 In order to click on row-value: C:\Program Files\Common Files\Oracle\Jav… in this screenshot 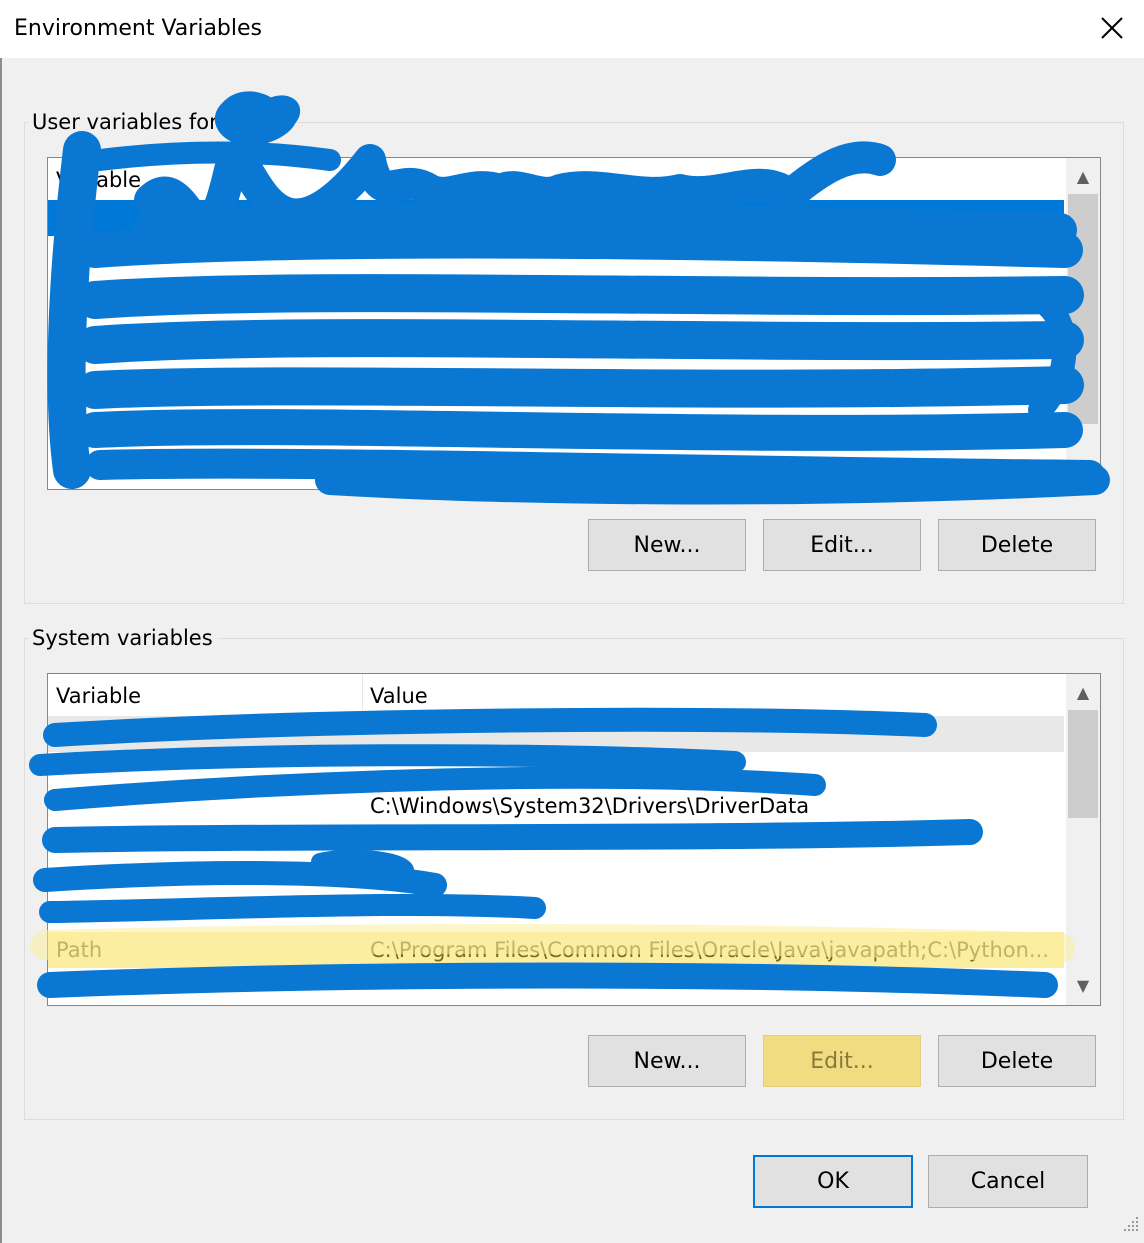, I will do `click(709, 950)`.